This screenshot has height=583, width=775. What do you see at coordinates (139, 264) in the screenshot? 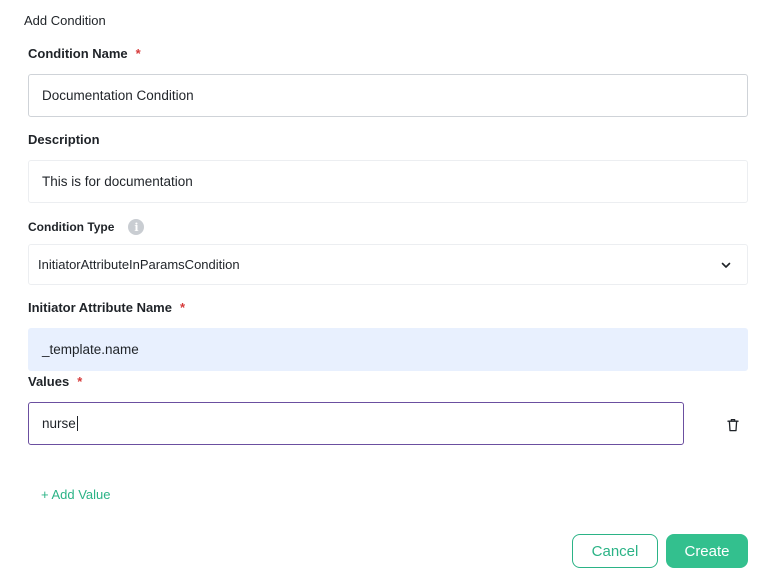
I see `condition-type-value: InitiatorAttributeInParamsCondition` at bounding box center [139, 264].